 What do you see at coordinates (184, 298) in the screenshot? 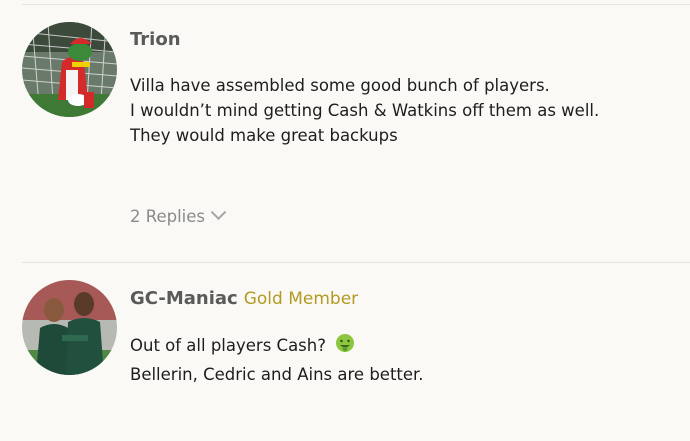
I see `username-text: GC-Maniac` at bounding box center [184, 298].